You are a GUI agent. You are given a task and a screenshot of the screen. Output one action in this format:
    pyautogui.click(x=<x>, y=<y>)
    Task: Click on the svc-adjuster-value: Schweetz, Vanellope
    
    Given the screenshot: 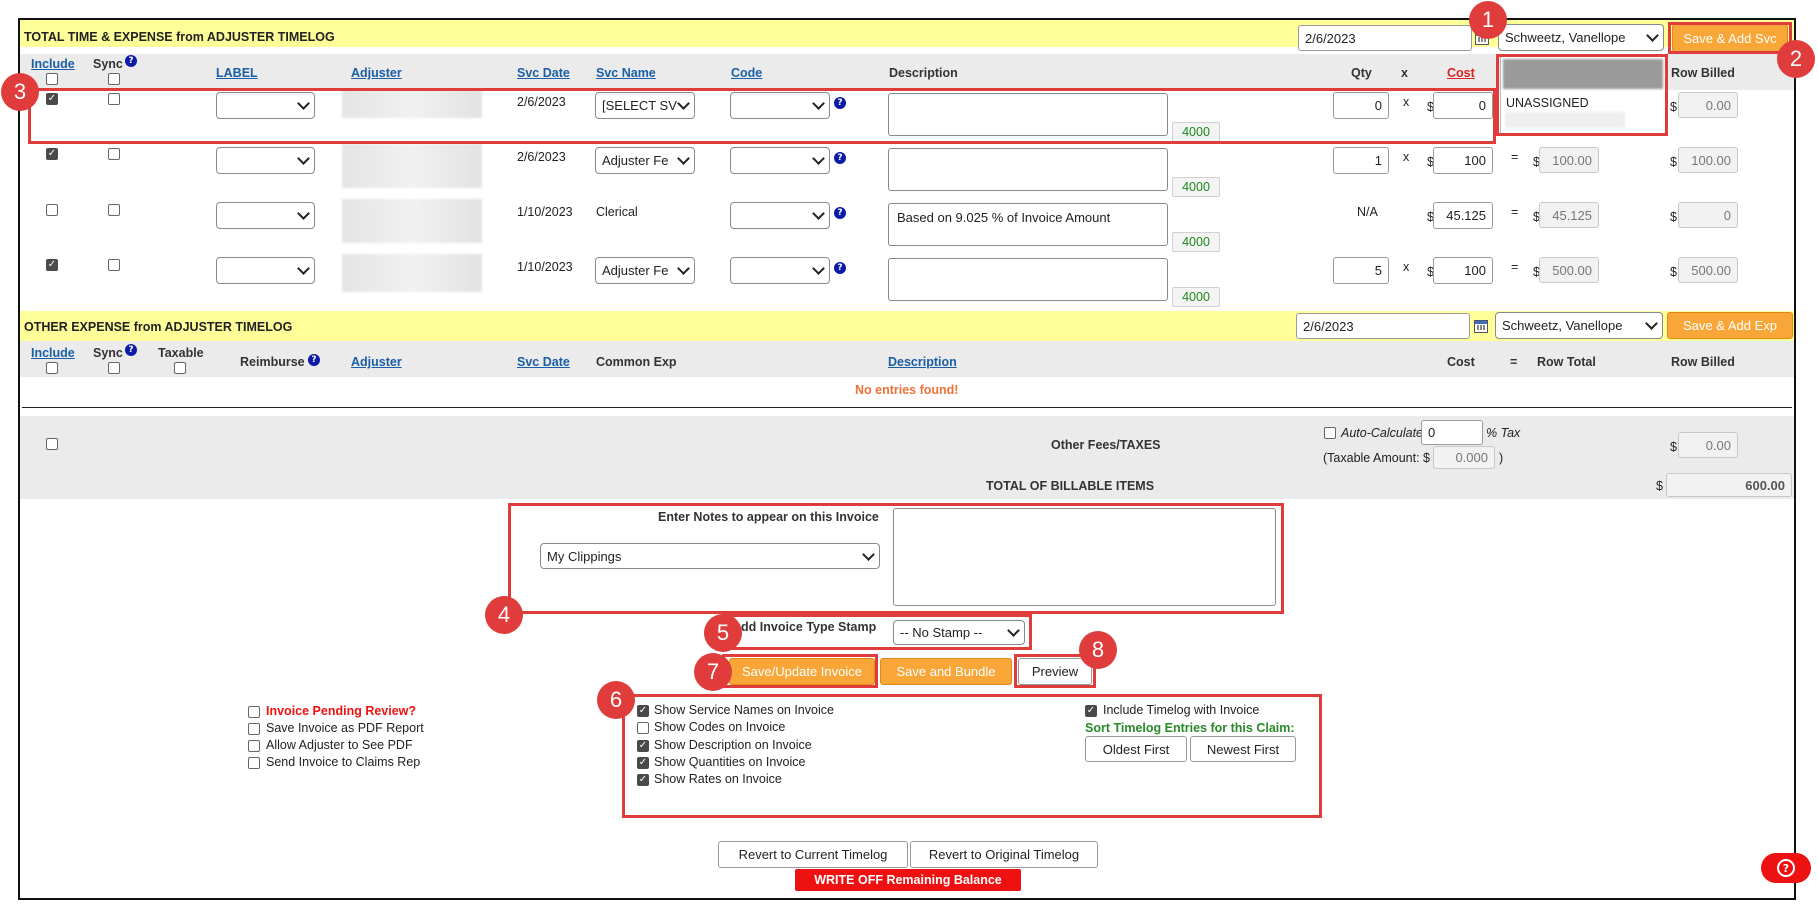 What is the action you would take?
    pyautogui.click(x=1565, y=37)
    